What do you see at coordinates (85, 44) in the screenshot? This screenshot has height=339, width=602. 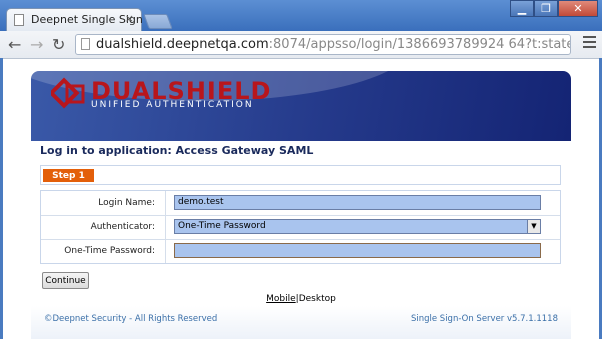 I see `page-icon` at bounding box center [85, 44].